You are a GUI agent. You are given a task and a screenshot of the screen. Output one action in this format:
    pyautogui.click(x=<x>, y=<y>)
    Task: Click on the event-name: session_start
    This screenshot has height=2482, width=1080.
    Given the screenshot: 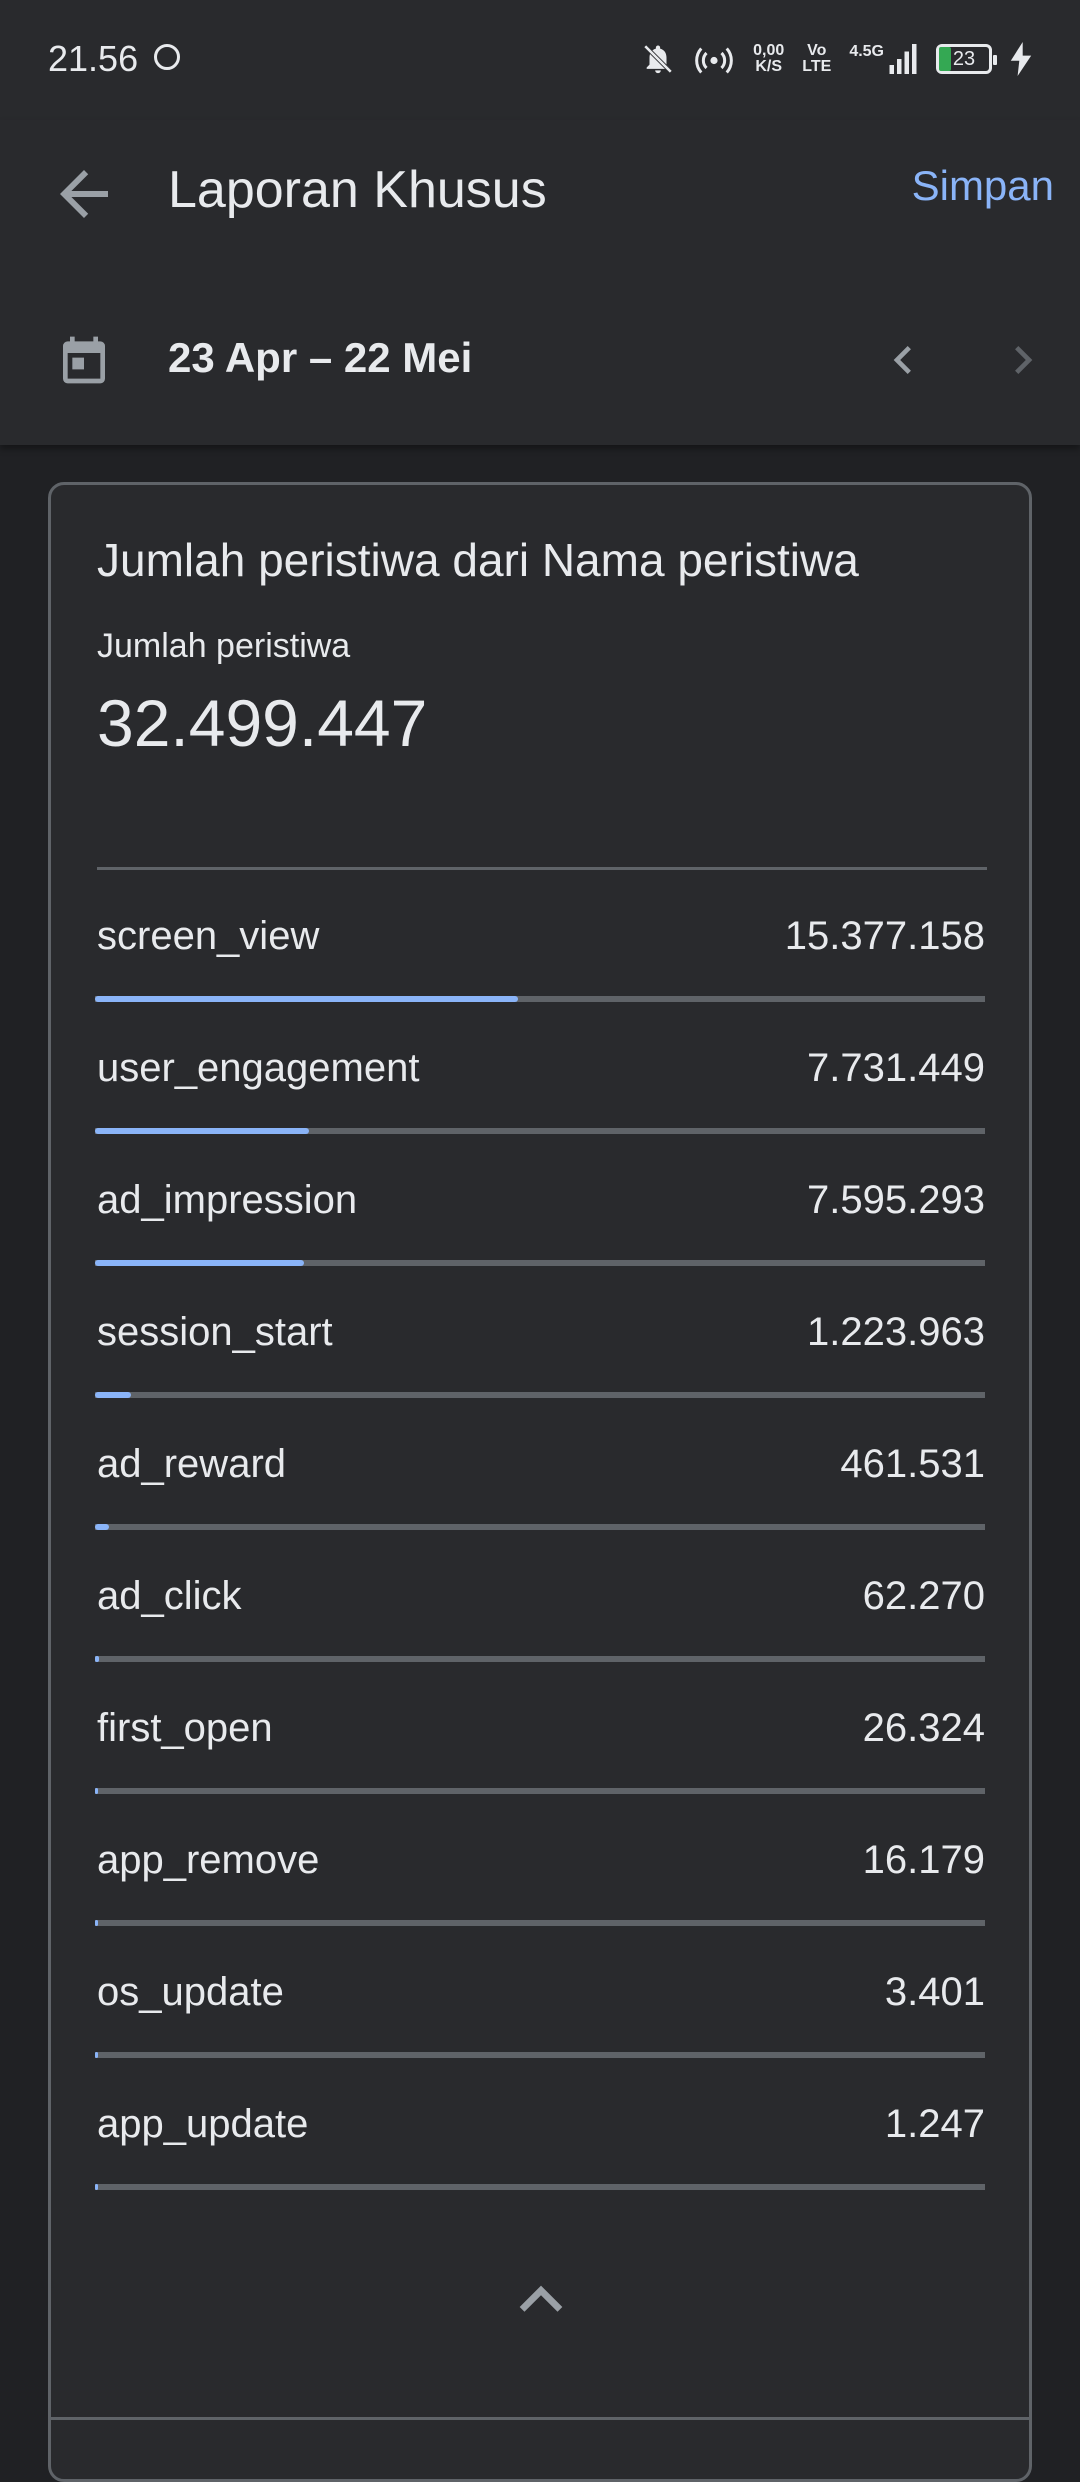 What is the action you would take?
    pyautogui.click(x=215, y=1332)
    